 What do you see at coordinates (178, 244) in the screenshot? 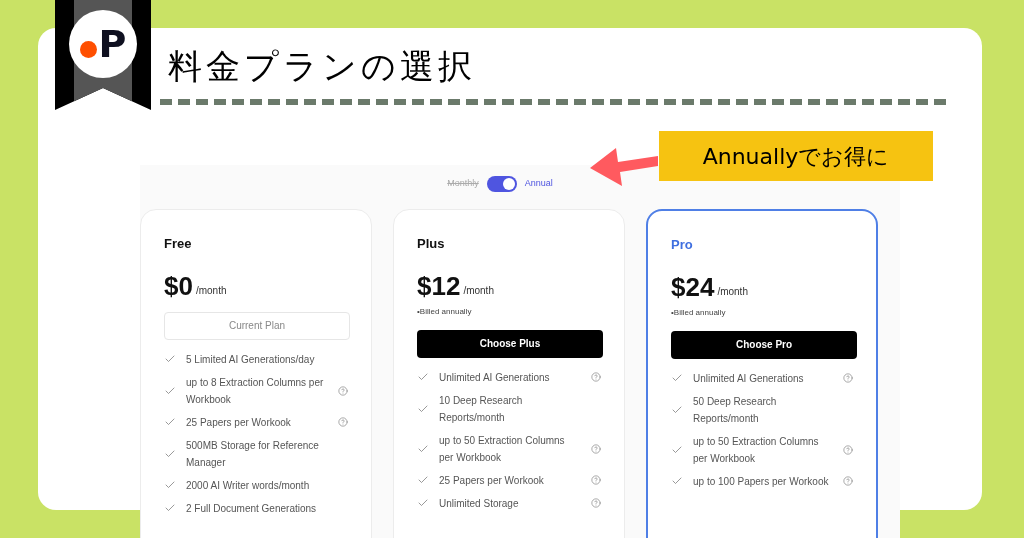
I see `plan-name: Free` at bounding box center [178, 244].